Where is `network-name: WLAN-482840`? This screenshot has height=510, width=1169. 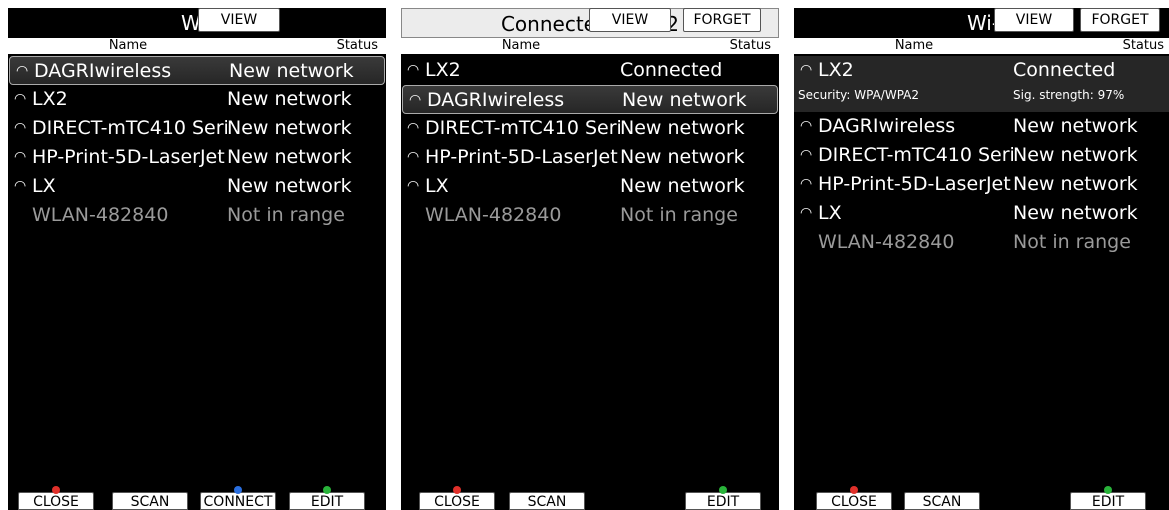 network-name: WLAN-482840 is located at coordinates (886, 242).